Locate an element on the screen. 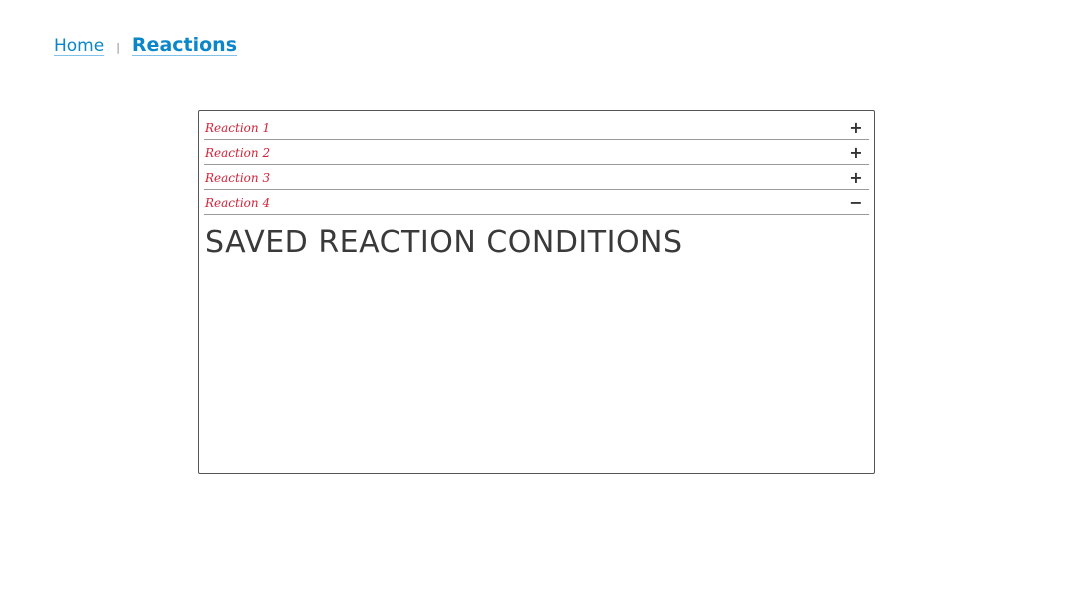 The image size is (1071, 612). accordion-item-reaction-2: Reaction 2 + is located at coordinates (536, 153).